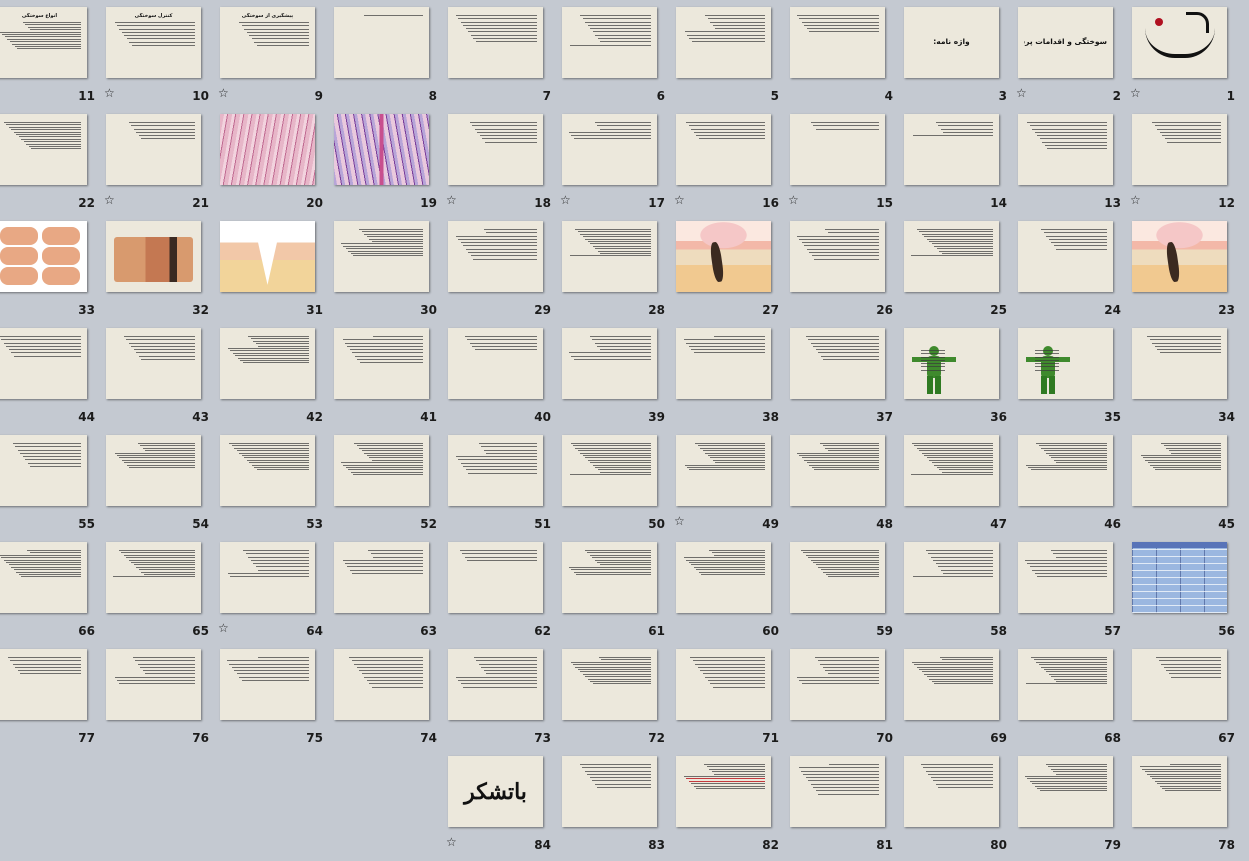 The height and width of the screenshot is (861, 1249). I want to click on slide-cell: 70, so click(845, 700).